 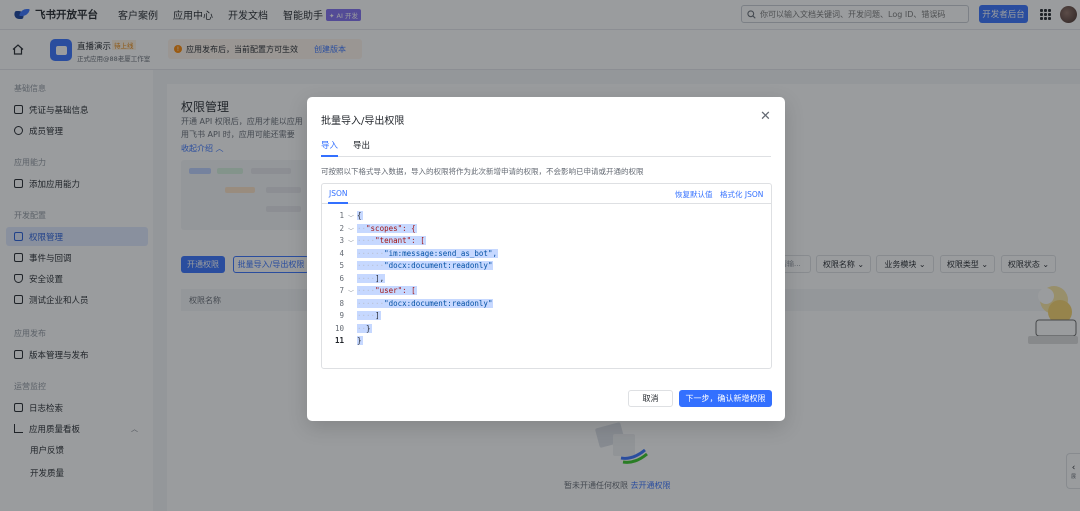 What do you see at coordinates (338, 203) in the screenshot?
I see `editor-tab-indicator` at bounding box center [338, 203].